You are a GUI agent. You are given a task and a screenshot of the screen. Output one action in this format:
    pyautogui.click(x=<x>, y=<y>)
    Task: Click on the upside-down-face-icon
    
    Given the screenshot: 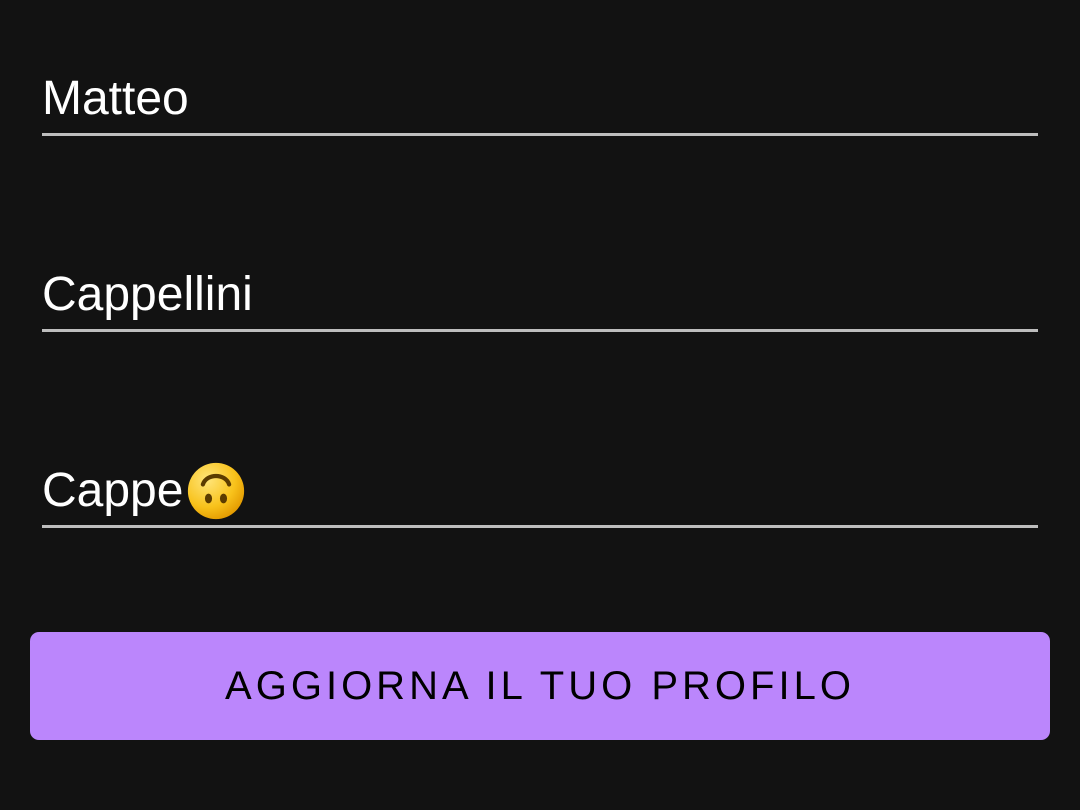 What is the action you would take?
    pyautogui.click(x=216, y=490)
    